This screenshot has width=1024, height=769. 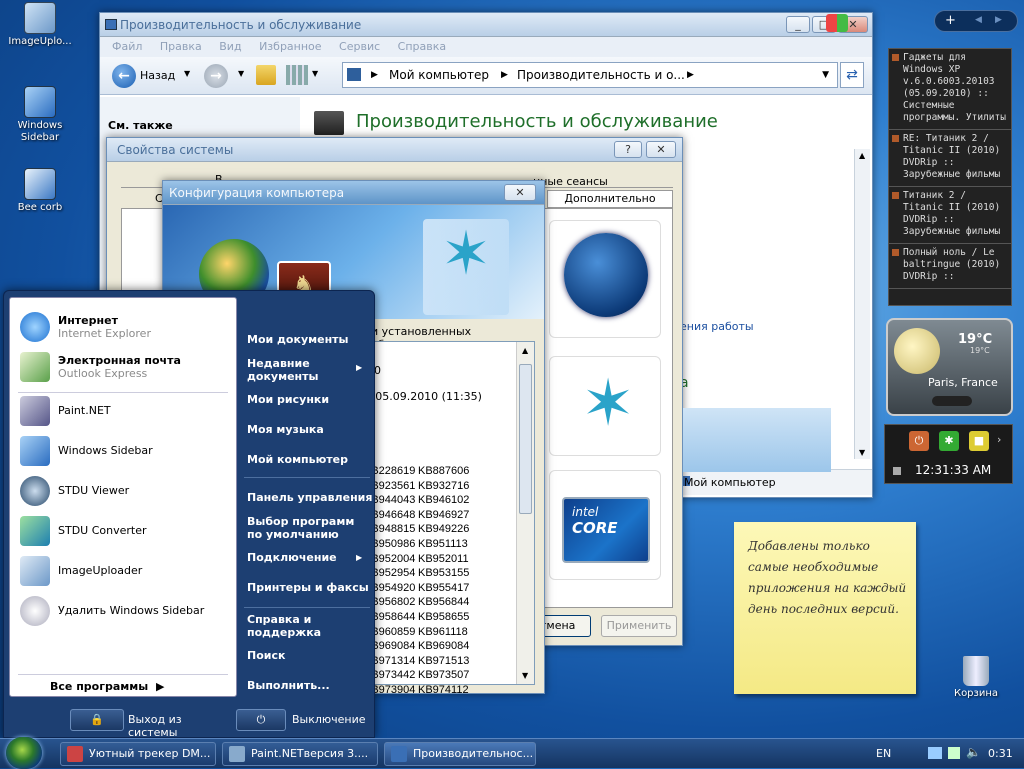 I want to click on weather-pager, so click(x=952, y=401).